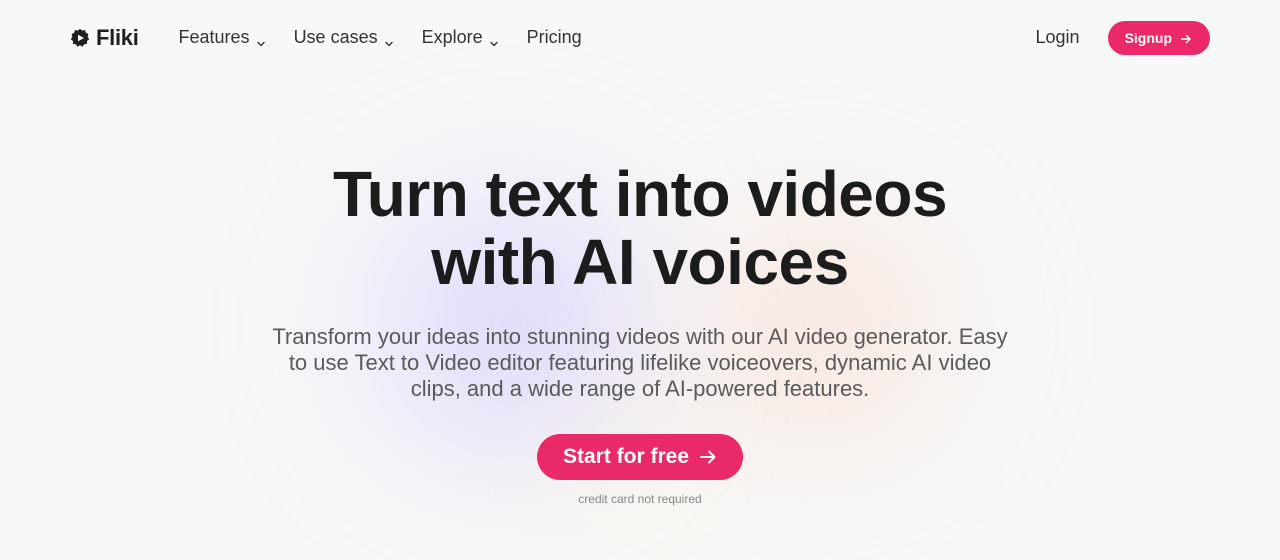  I want to click on nav-actions: Login Signup, so click(1123, 37).